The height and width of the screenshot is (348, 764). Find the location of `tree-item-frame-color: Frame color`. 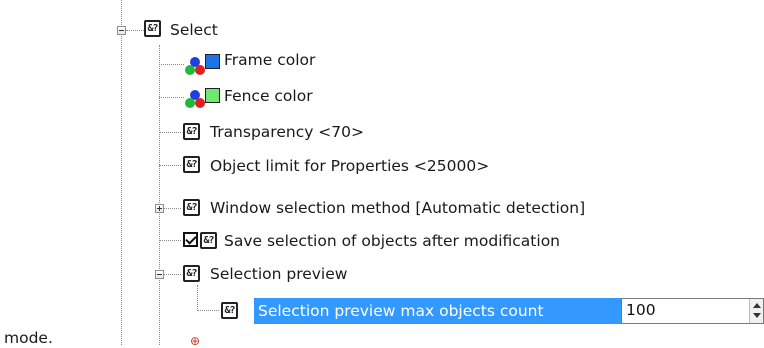

tree-item-frame-color: Frame color is located at coordinates (269, 60).